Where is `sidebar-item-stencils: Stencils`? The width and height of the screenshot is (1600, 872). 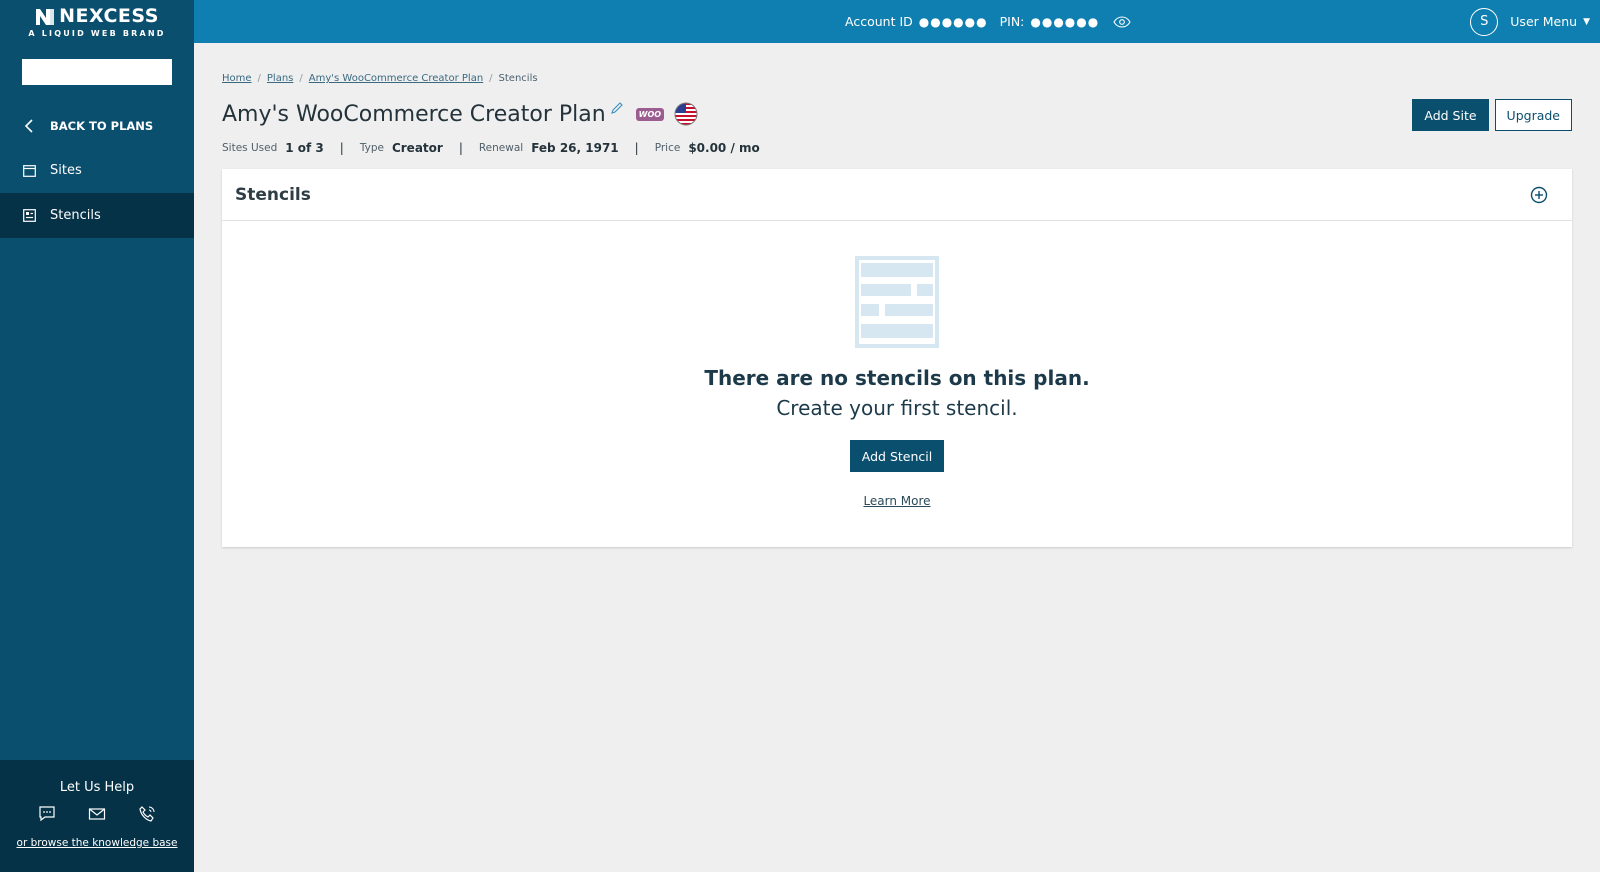
sidebar-item-stencils: Stencils is located at coordinates (97, 215).